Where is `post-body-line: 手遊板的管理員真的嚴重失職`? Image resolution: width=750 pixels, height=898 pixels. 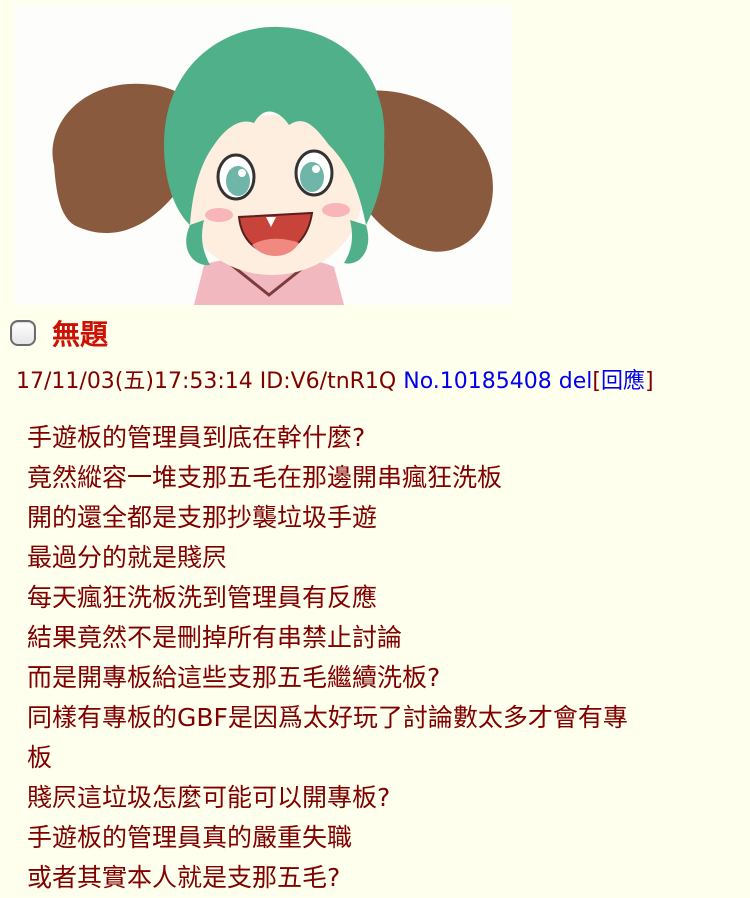 post-body-line: 手遊板的管理員真的嚴重失職 is located at coordinates (190, 837).